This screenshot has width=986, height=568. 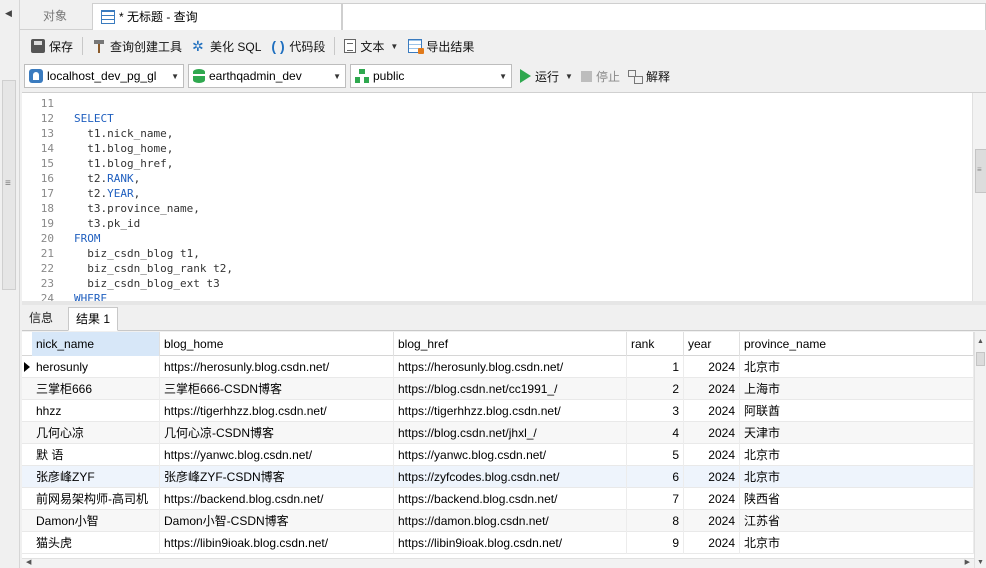 What do you see at coordinates (487, 208) in the screenshot?
I see `code-line: 18 t3.province_name,` at bounding box center [487, 208].